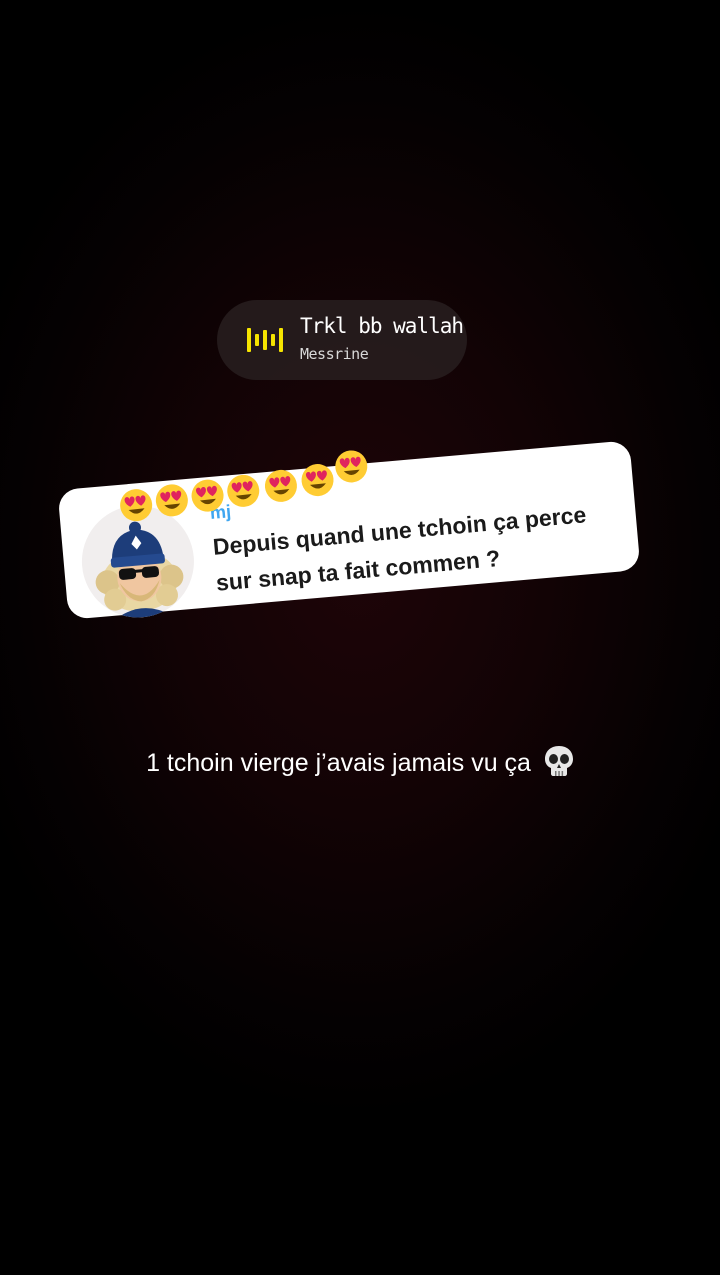 The width and height of the screenshot is (720, 1275). I want to click on skull-emoji-icon, so click(558, 761).